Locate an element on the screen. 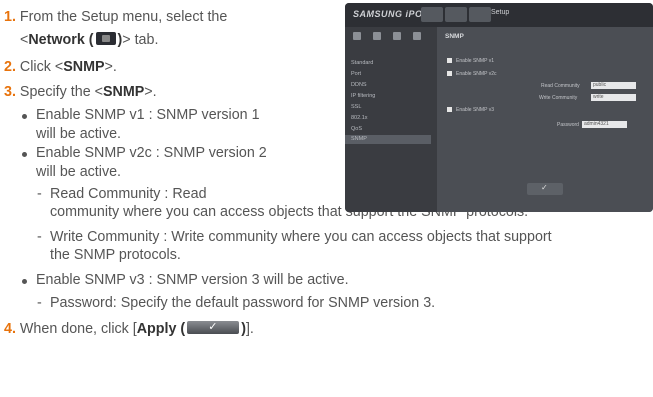  step-2-number: 2. is located at coordinates (10, 67).